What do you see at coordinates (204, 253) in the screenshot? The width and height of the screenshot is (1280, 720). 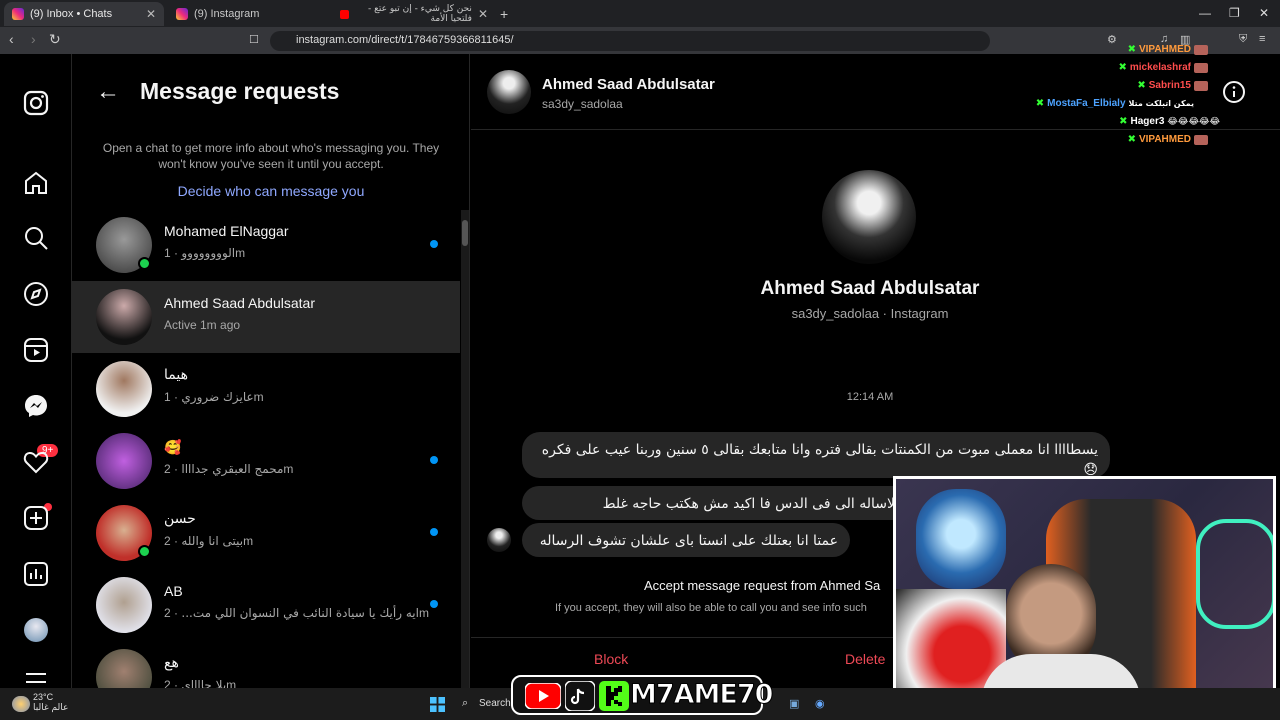 I see `request-preview: الوووووووو · 1m` at bounding box center [204, 253].